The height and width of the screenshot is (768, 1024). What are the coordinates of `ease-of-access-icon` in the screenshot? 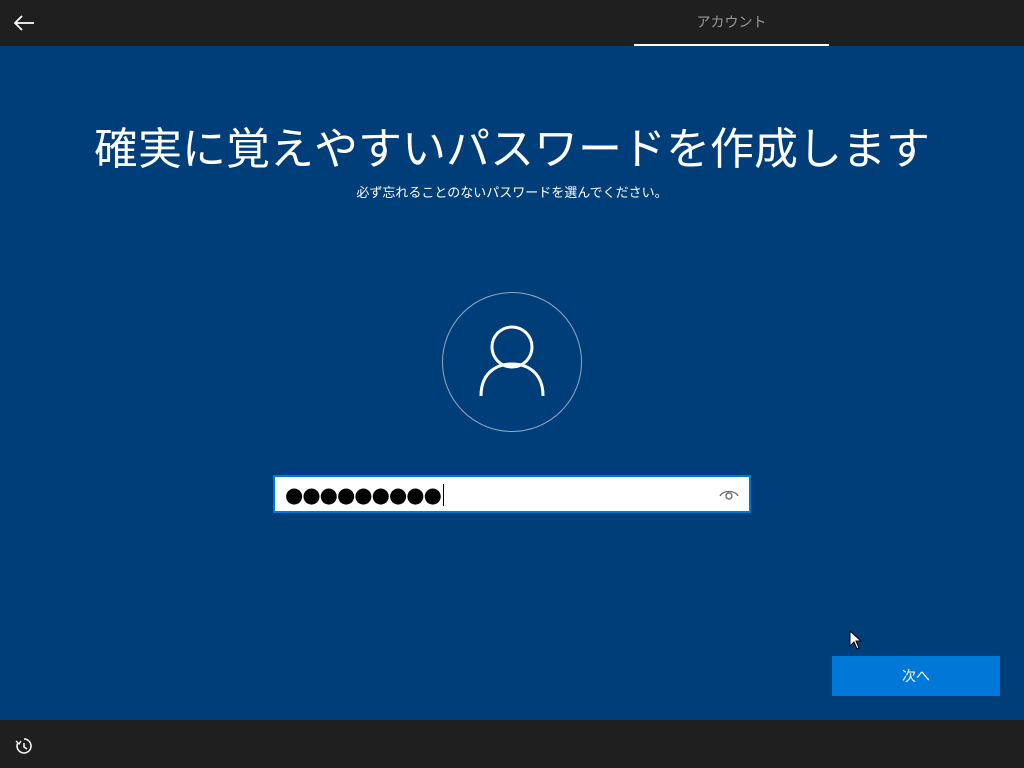 It's located at (23, 746).